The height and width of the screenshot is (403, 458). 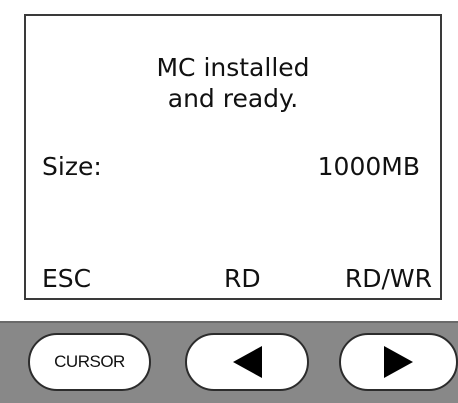 I want to click on cursor-button: CURSOR, so click(x=89, y=362).